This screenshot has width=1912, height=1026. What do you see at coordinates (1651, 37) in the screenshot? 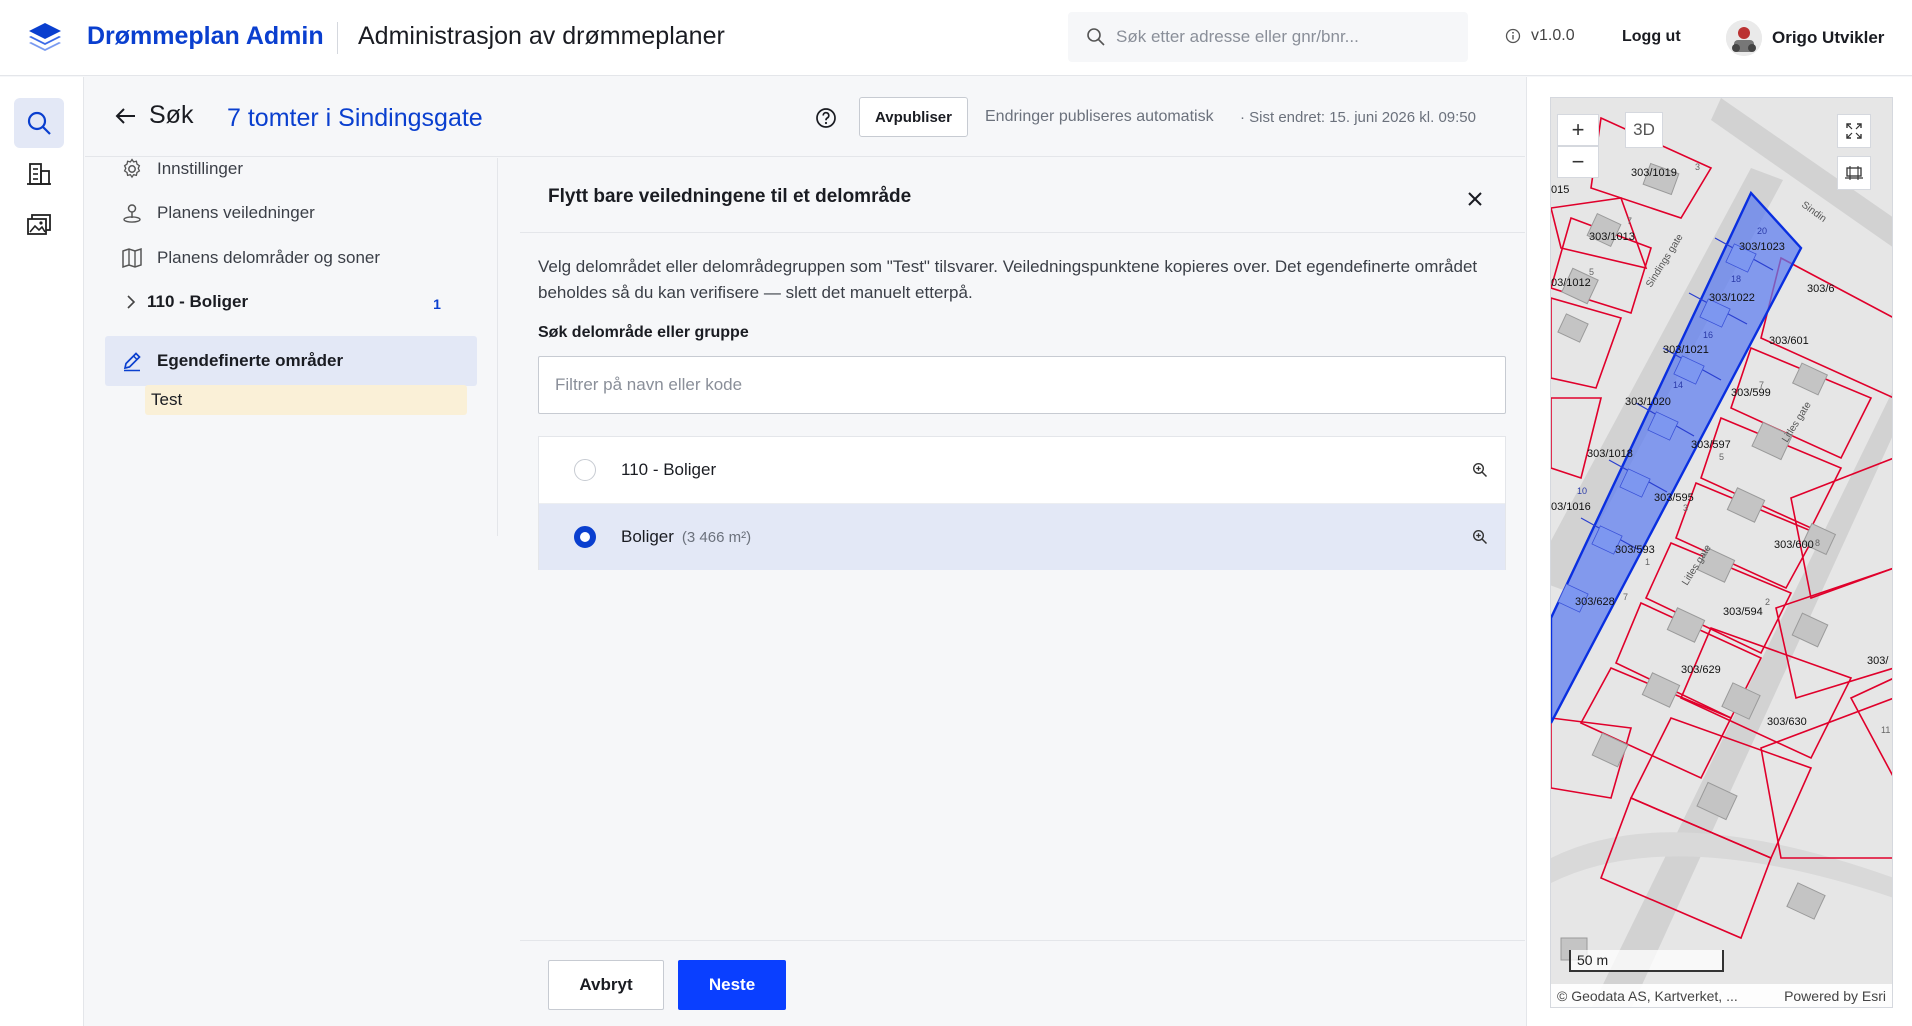
I see `logout-link: Logg ut` at bounding box center [1651, 37].